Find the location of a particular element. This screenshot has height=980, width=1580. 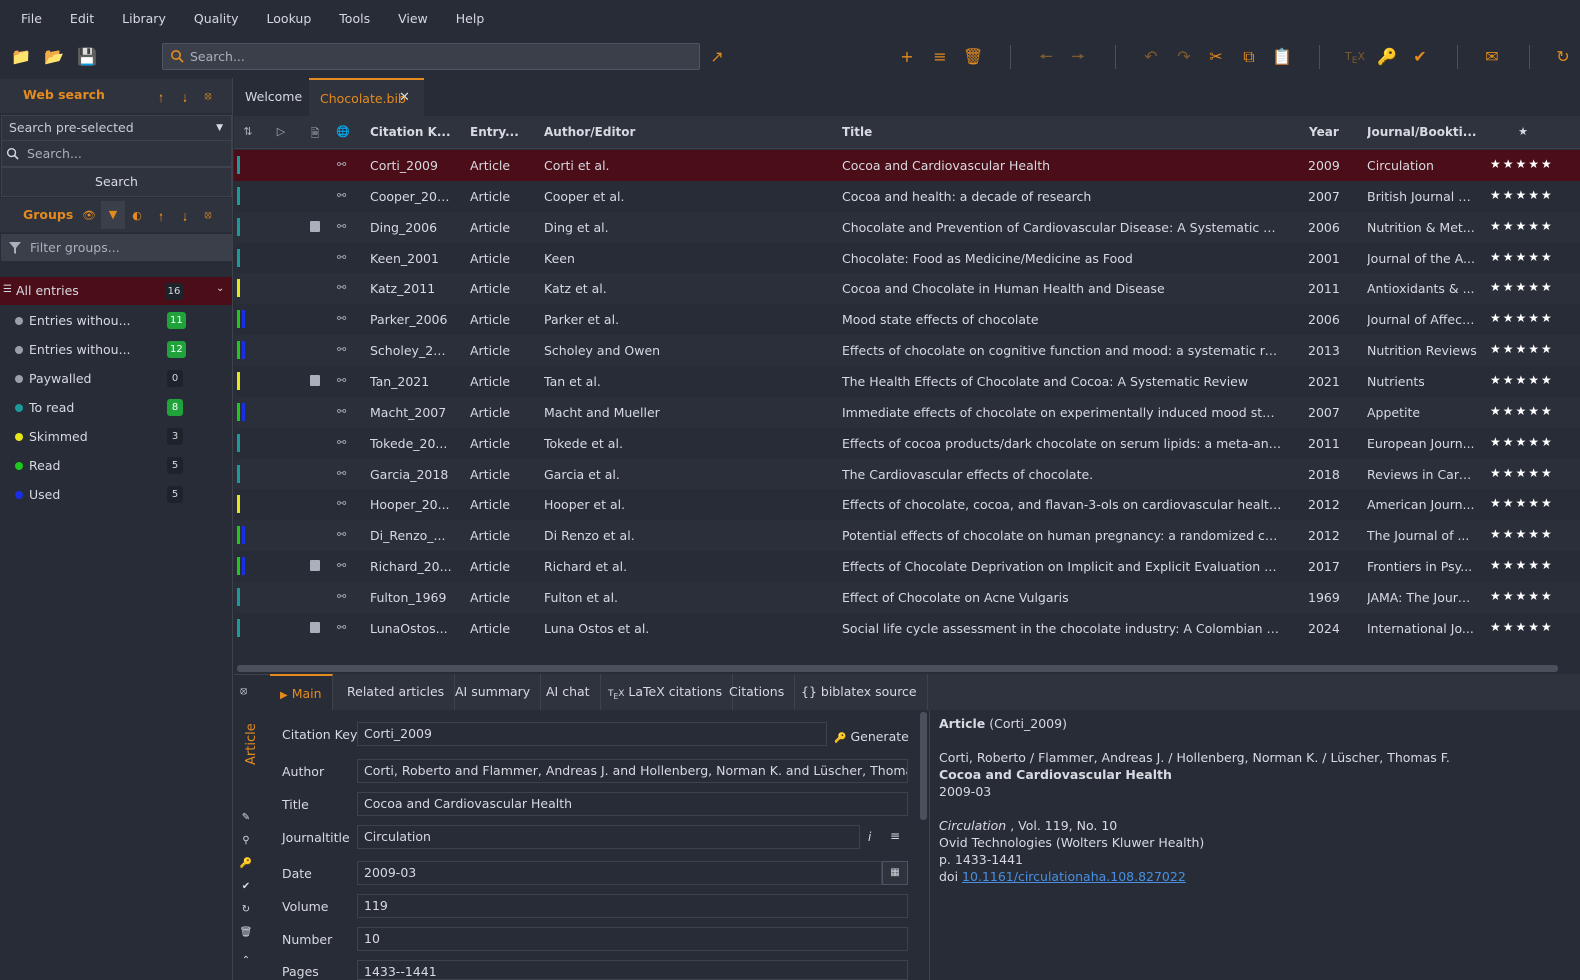

copy-icon: ⧉ is located at coordinates (1249, 57).